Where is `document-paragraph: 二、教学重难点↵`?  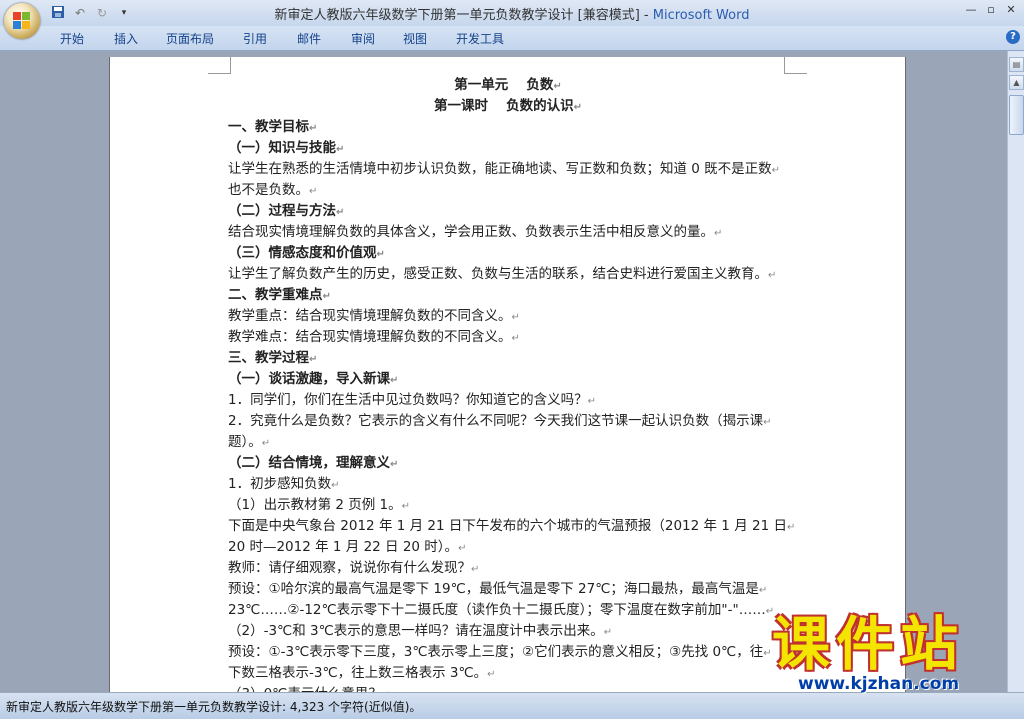
document-paragraph: 二、教学重难点↵ is located at coordinates (508, 295).